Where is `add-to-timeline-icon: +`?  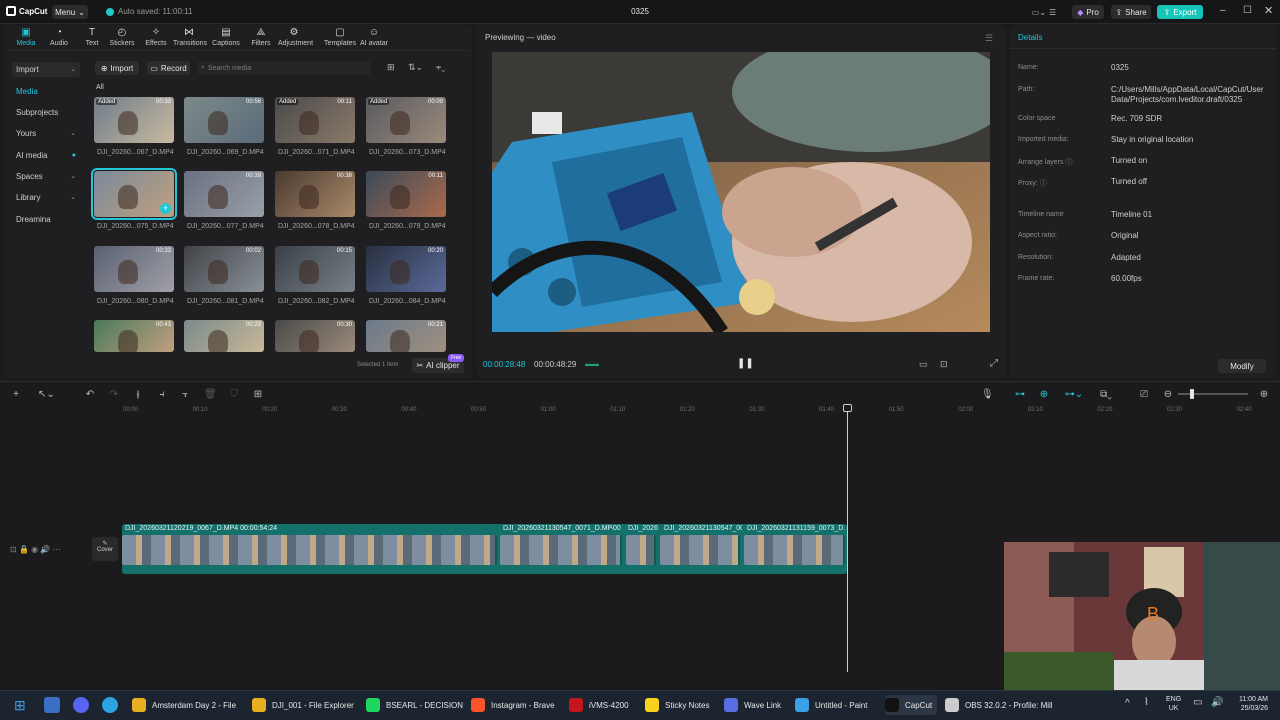 add-to-timeline-icon: + is located at coordinates (165, 208).